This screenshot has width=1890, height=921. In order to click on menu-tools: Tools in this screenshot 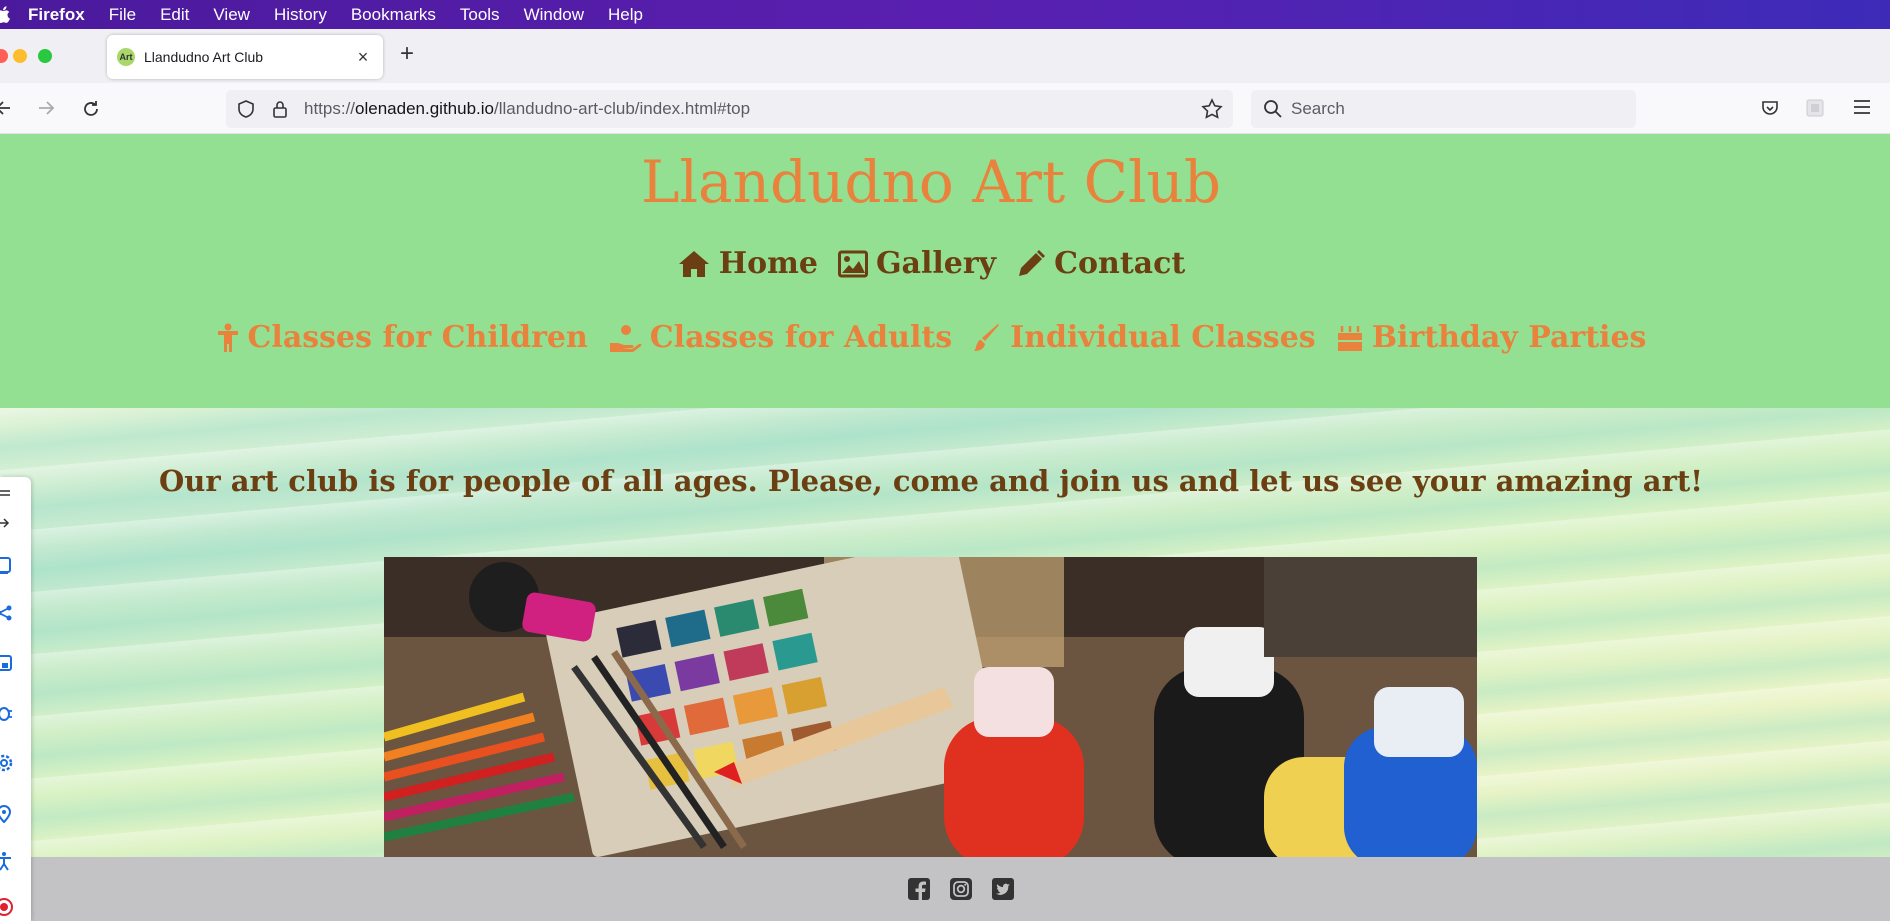, I will do `click(480, 15)`.